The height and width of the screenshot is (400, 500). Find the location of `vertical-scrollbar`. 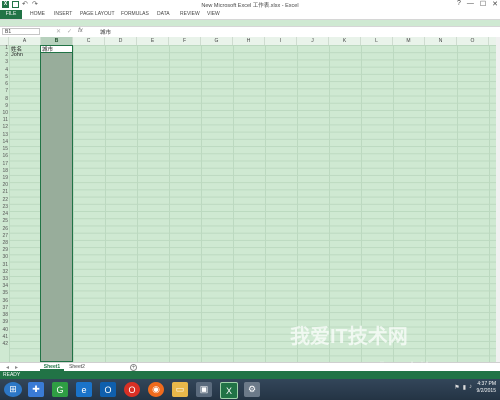

vertical-scrollbar is located at coordinates (498, 199).